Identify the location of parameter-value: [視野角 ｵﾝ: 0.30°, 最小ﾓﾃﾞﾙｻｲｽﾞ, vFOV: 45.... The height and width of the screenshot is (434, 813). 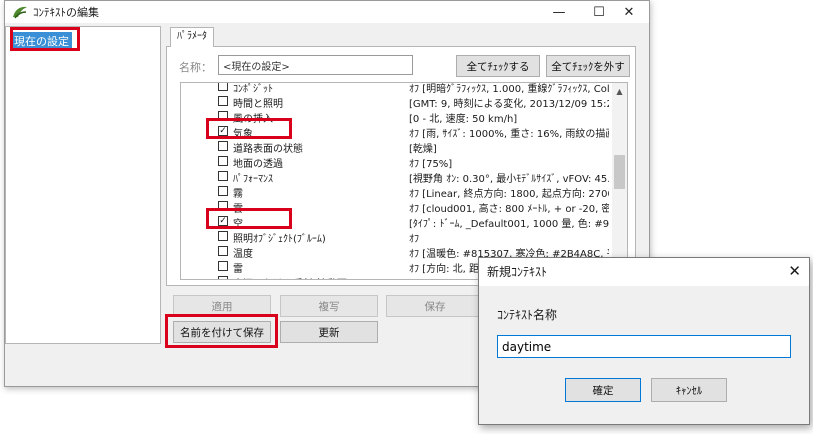
(509, 179).